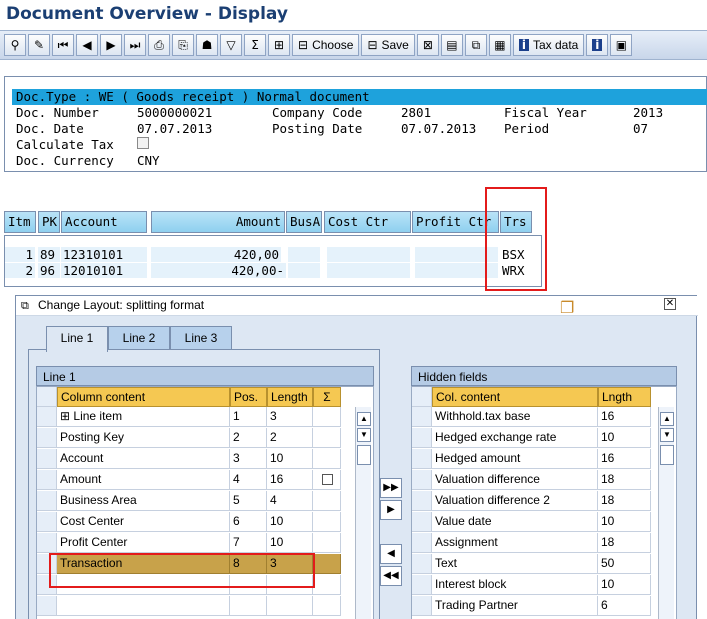  What do you see at coordinates (515, 522) in the screenshot?
I see `col-content-cell: Value date` at bounding box center [515, 522].